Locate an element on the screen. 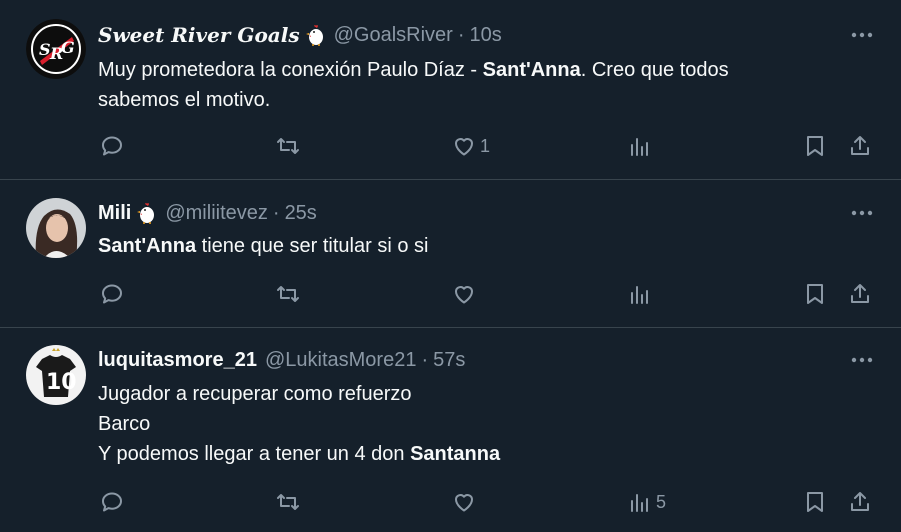 The image size is (901, 532). user-photo-avatar-icon is located at coordinates (56, 228).